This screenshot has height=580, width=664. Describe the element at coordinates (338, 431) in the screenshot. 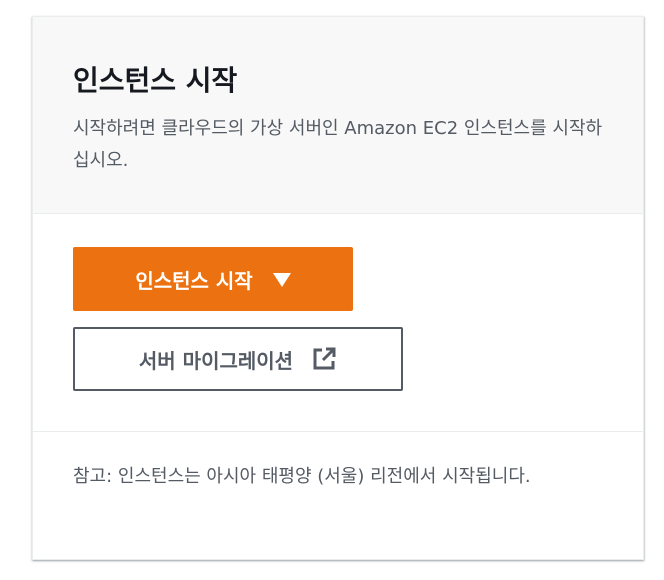

I see `card-divider` at that location.